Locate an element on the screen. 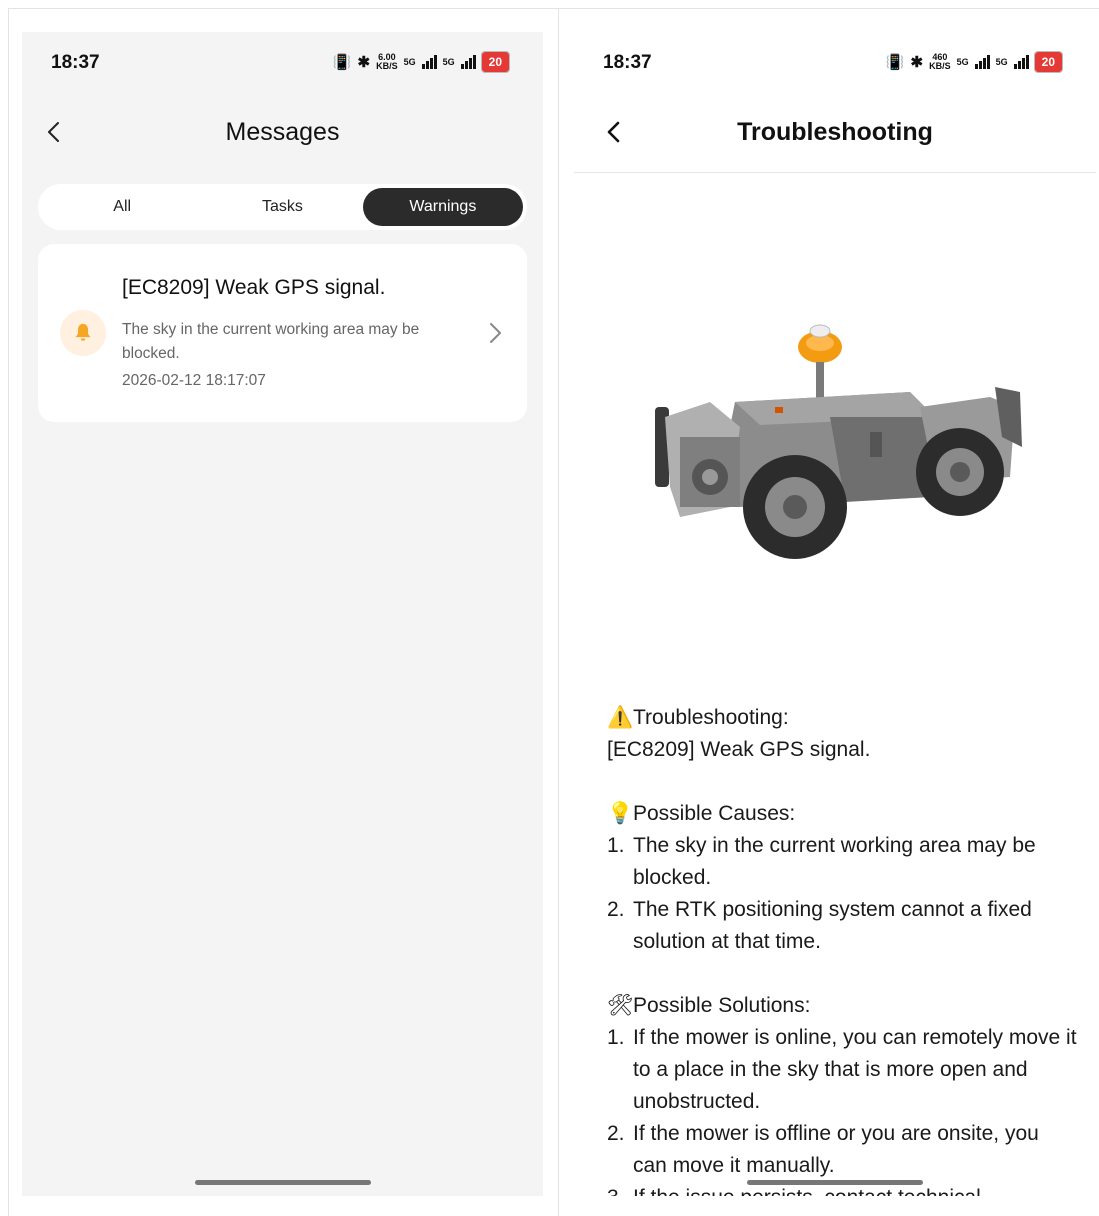 The height and width of the screenshot is (1216, 1099). tools-icon: 🛠 is located at coordinates (620, 1005).